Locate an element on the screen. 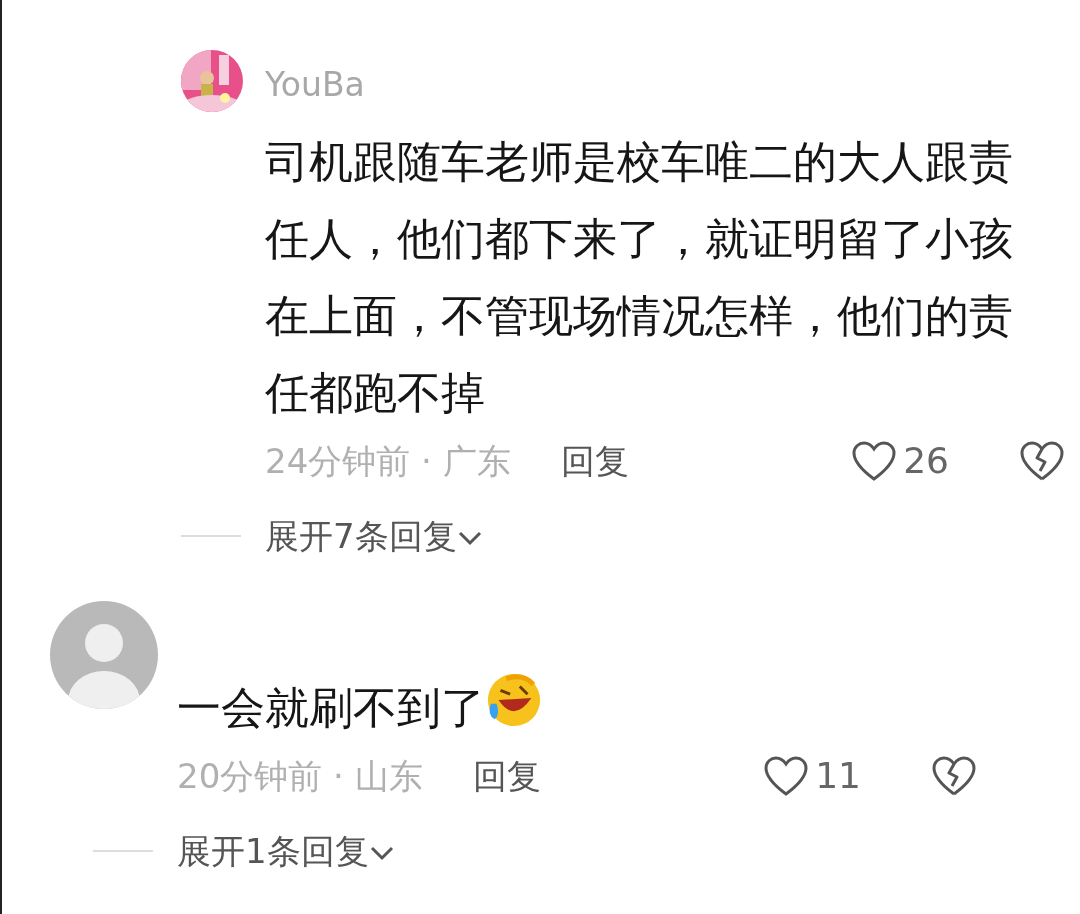 The image size is (1080, 914). time-location: 24分钟前 · 广东 is located at coordinates (388, 461).